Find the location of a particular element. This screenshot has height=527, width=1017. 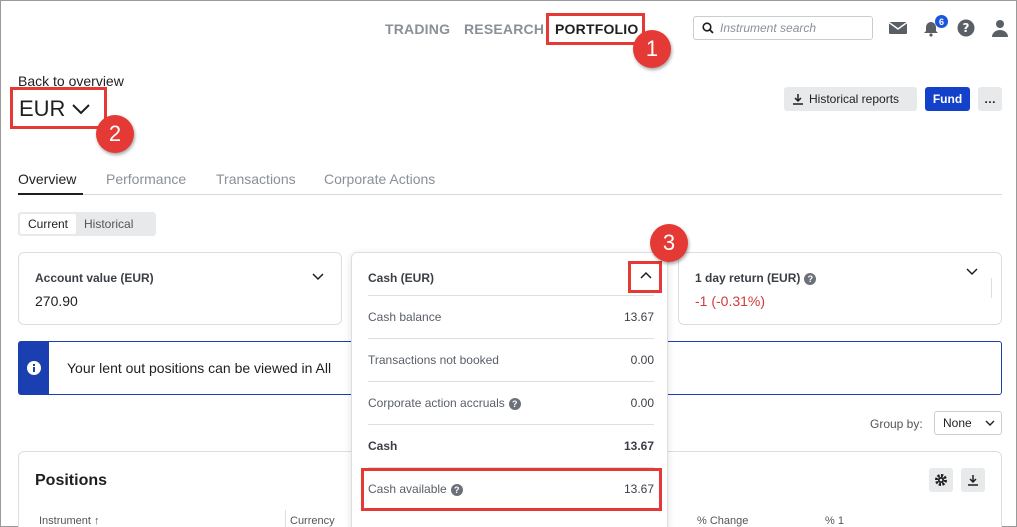

group-by-value: None is located at coordinates (957, 423).